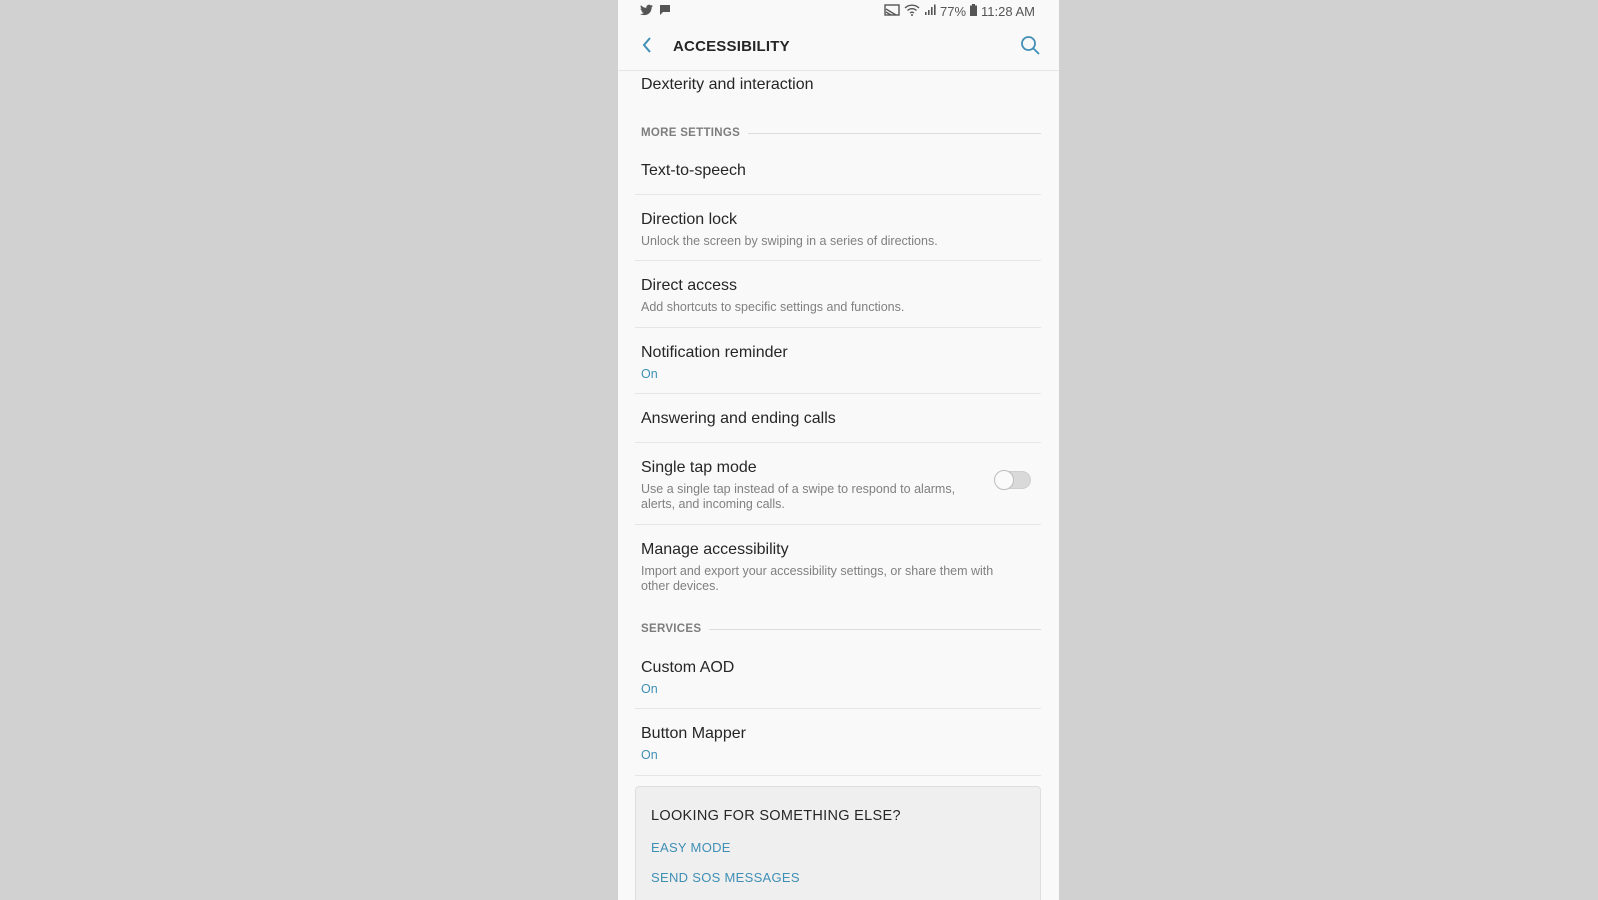 Image resolution: width=1598 pixels, height=900 pixels. What do you see at coordinates (699, 467) in the screenshot?
I see `item-title: Single tap mode` at bounding box center [699, 467].